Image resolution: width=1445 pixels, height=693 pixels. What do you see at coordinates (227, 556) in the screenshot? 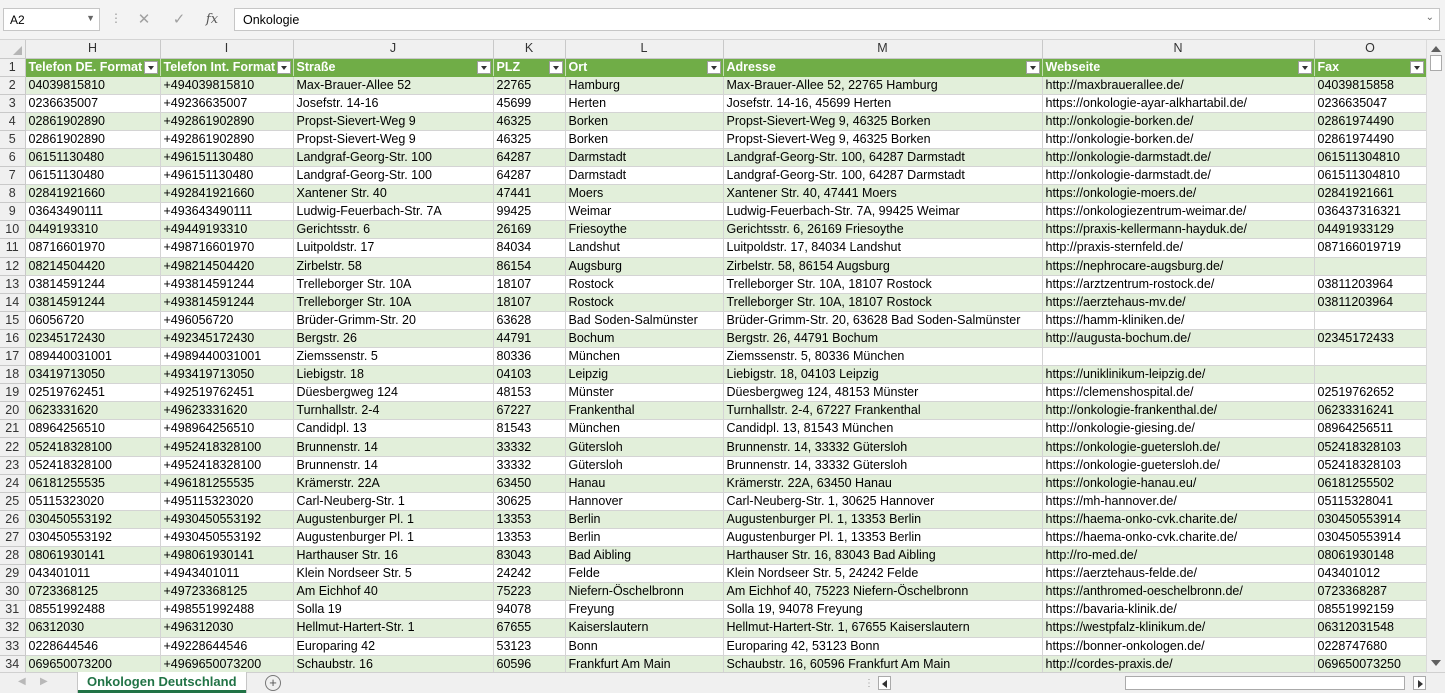
I see `table-cell: +498061930141` at bounding box center [227, 556].